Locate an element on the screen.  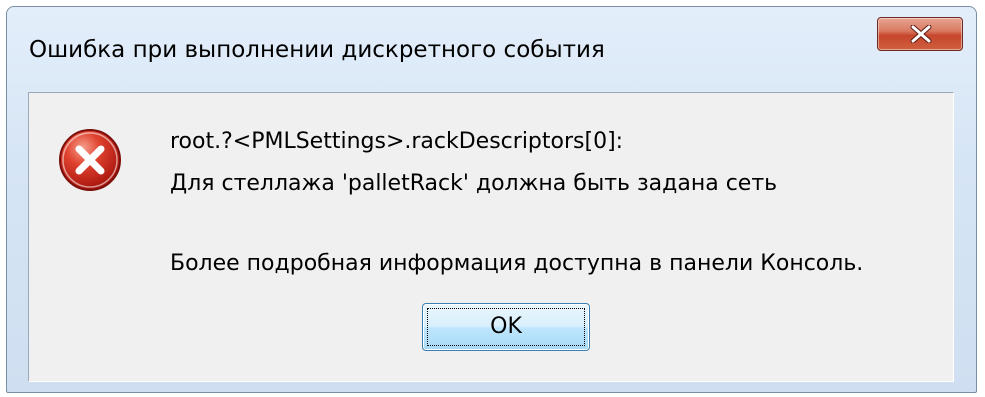
close-icon is located at coordinates (921, 34).